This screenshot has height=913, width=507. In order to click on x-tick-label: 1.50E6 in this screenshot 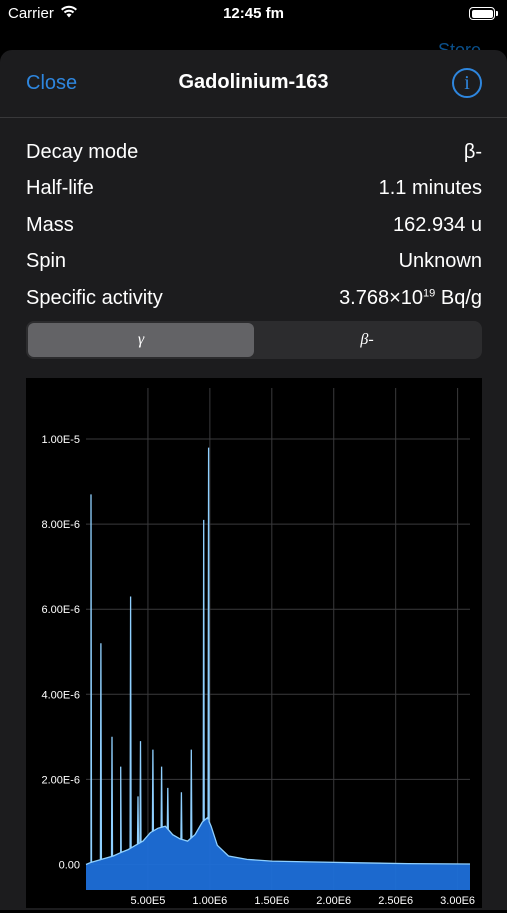, I will do `click(271, 901)`.